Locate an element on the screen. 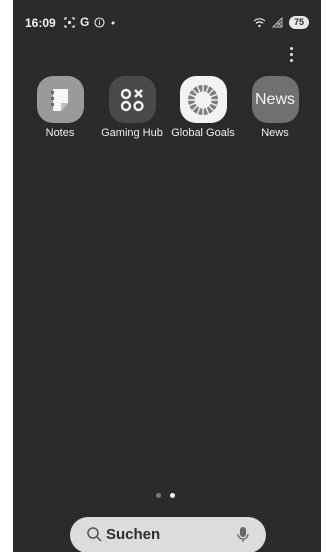  status-bar: 16:09 G 75 is located at coordinates (167, 15).